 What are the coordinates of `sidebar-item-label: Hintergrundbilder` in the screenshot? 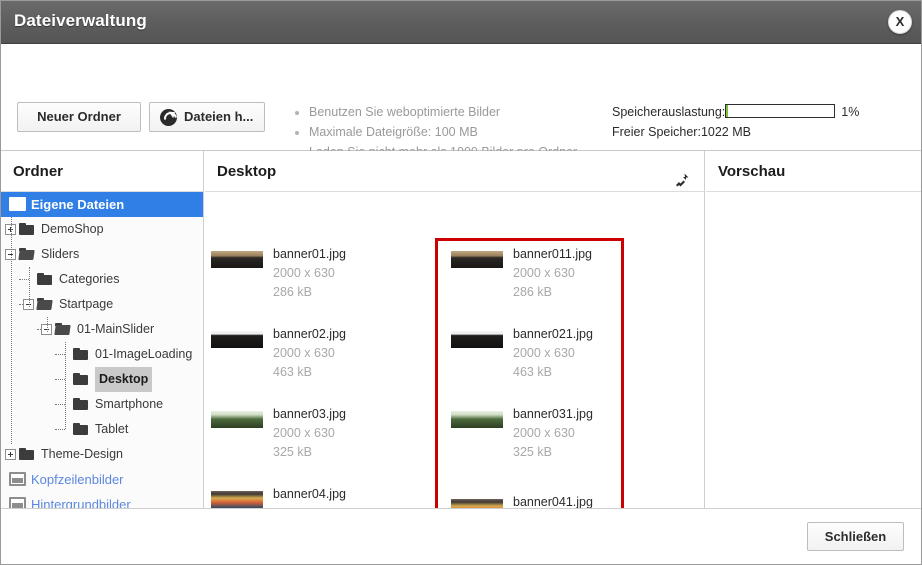 It's located at (81, 502).